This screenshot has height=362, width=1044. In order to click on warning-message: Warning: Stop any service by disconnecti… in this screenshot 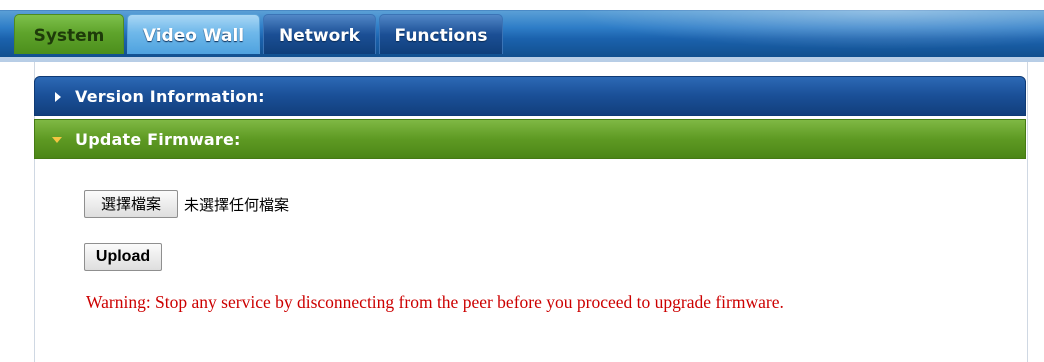, I will do `click(435, 302)`.